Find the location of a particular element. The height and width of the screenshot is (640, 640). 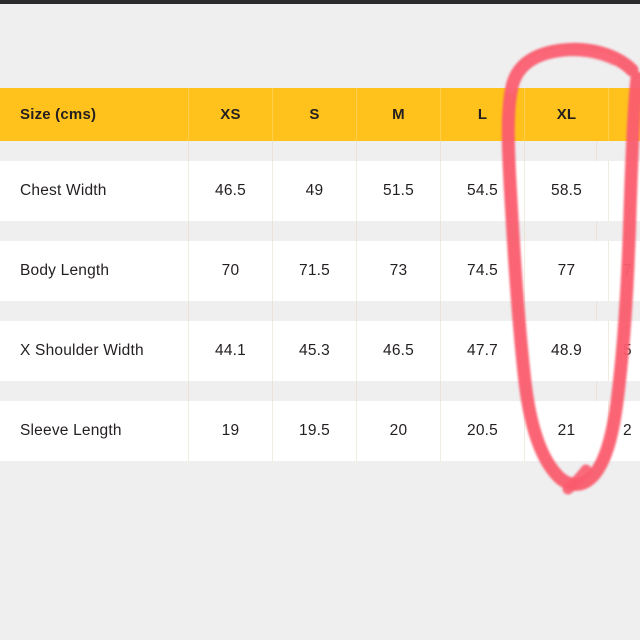

header-cell-l: L is located at coordinates (482, 114).